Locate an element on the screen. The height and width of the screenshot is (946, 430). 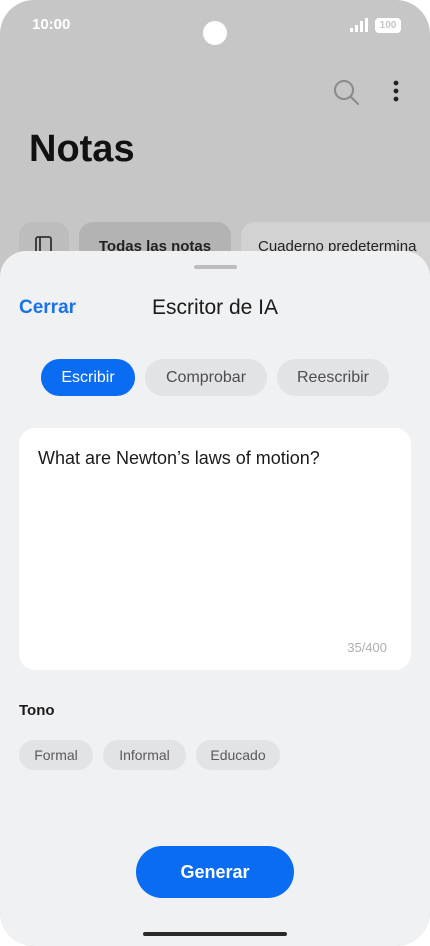
tone-chip-informal: Informal is located at coordinates (144, 755).